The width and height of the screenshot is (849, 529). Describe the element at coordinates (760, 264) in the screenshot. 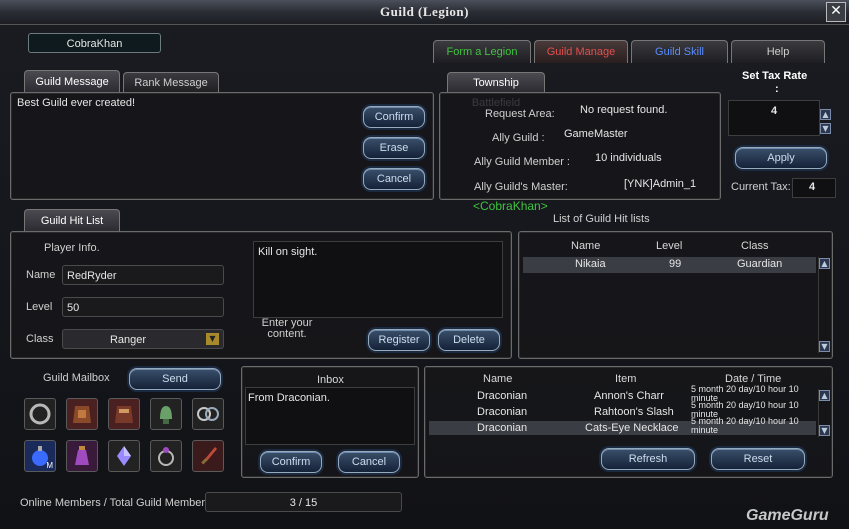

I see `hitlist-row-class: Guardian` at that location.